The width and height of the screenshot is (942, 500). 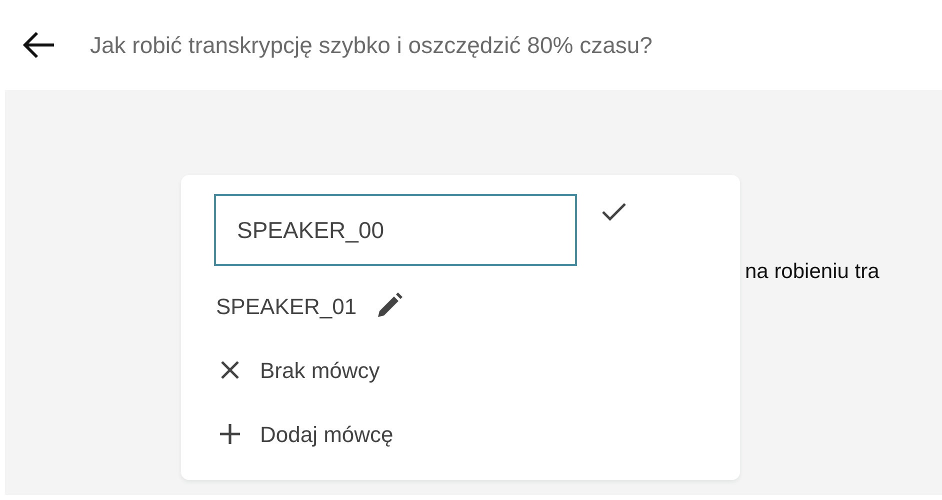 What do you see at coordinates (371, 45) in the screenshot?
I see `page-title: Jak robić transkrypcję szybko i oszczędzić 80% czasu?` at bounding box center [371, 45].